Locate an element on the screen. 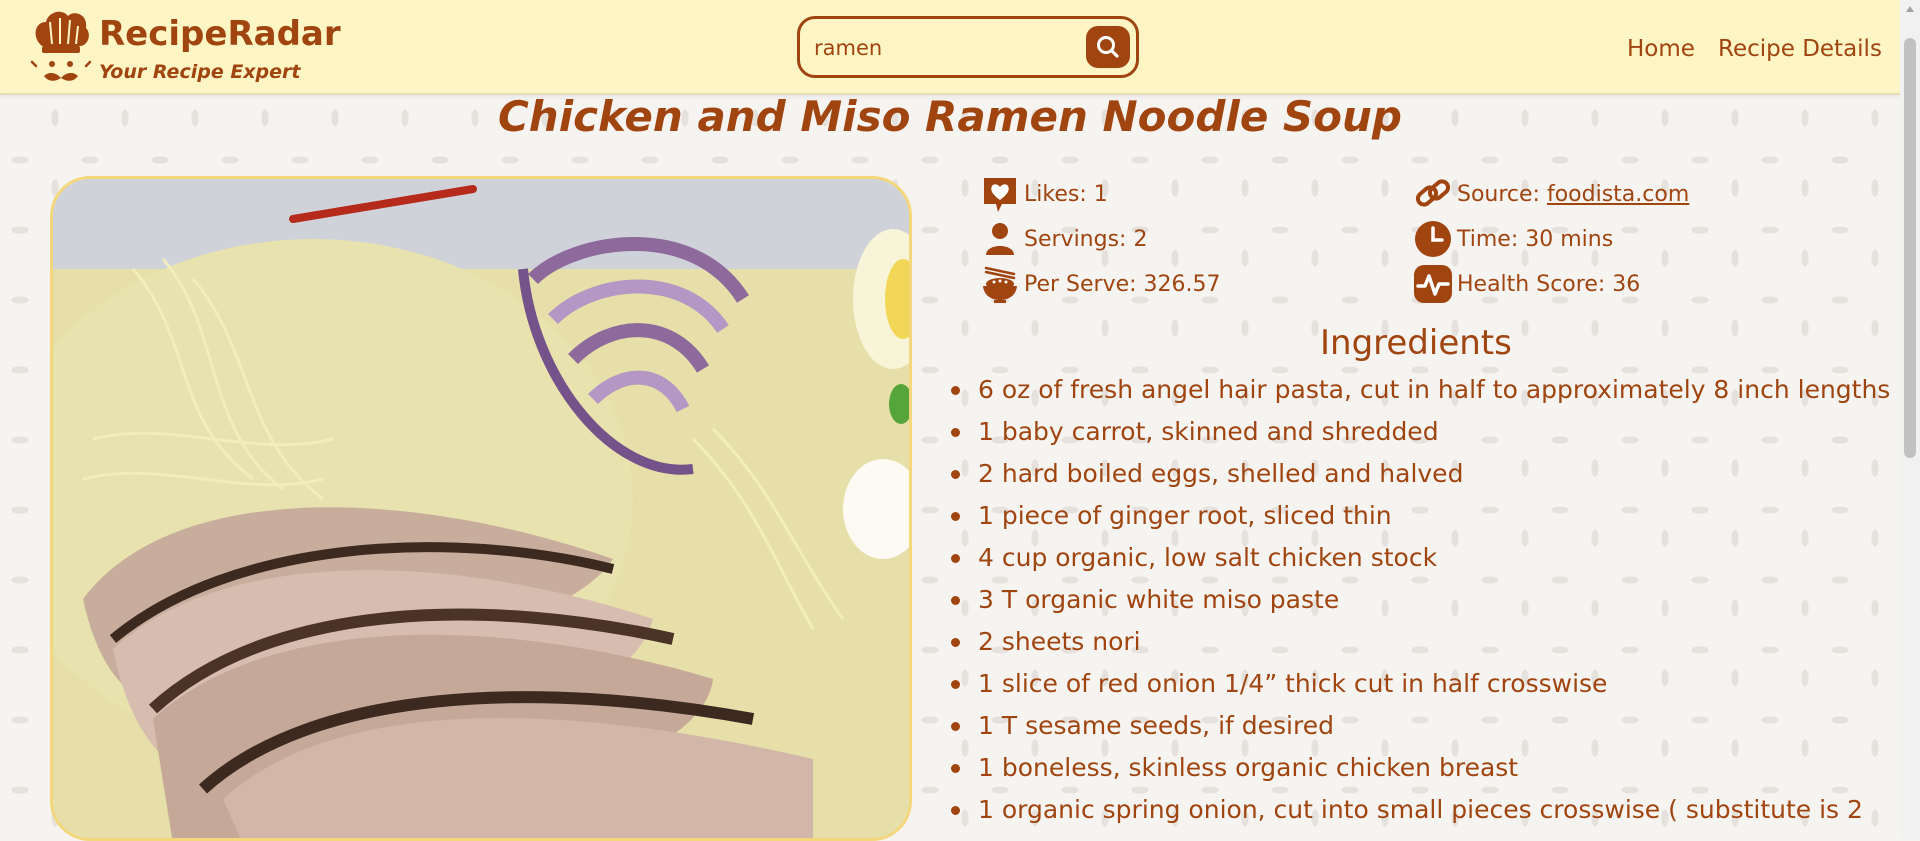 This screenshot has height=841, width=1920. source-link: foodista.com is located at coordinates (1618, 194).